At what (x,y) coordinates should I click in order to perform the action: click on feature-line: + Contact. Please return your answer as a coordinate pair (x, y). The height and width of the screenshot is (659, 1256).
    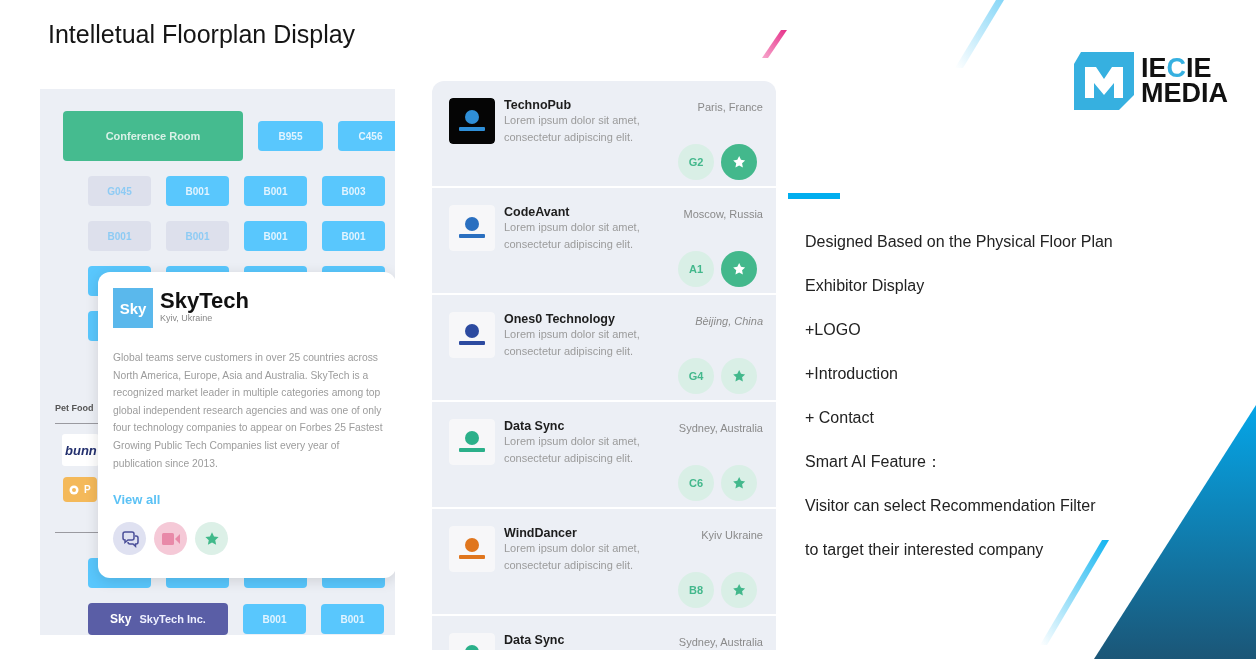
    Looking at the image, I should click on (840, 418).